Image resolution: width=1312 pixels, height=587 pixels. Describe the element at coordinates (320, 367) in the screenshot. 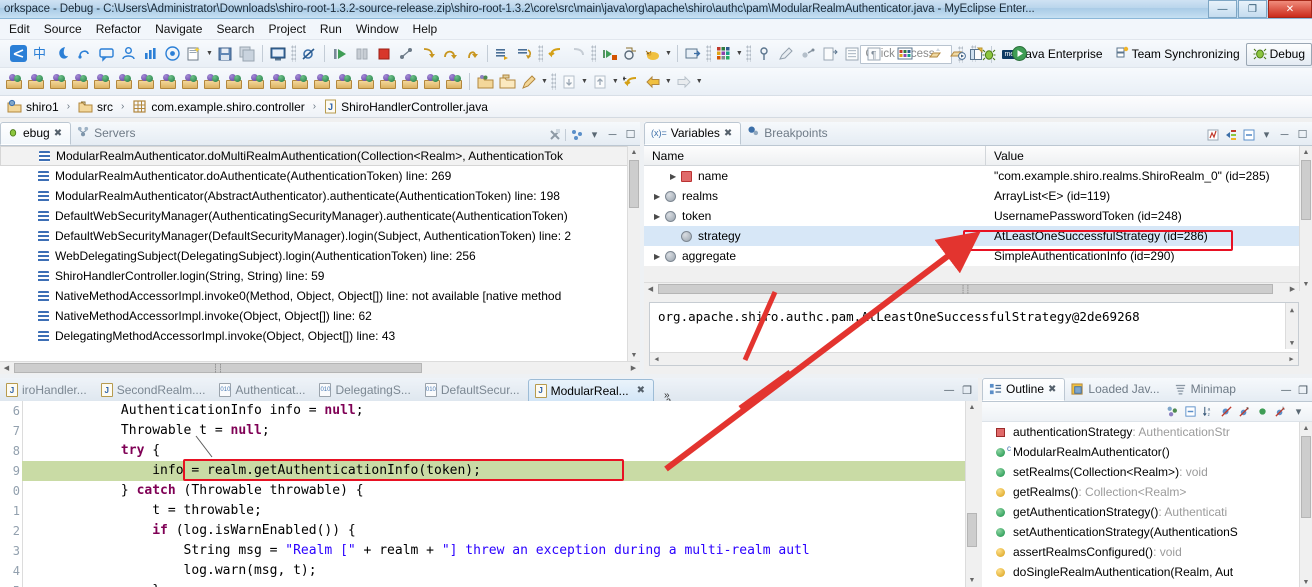

I see `debug-horizontal-scrollbar: ◀ ┊┊ ▶` at that location.